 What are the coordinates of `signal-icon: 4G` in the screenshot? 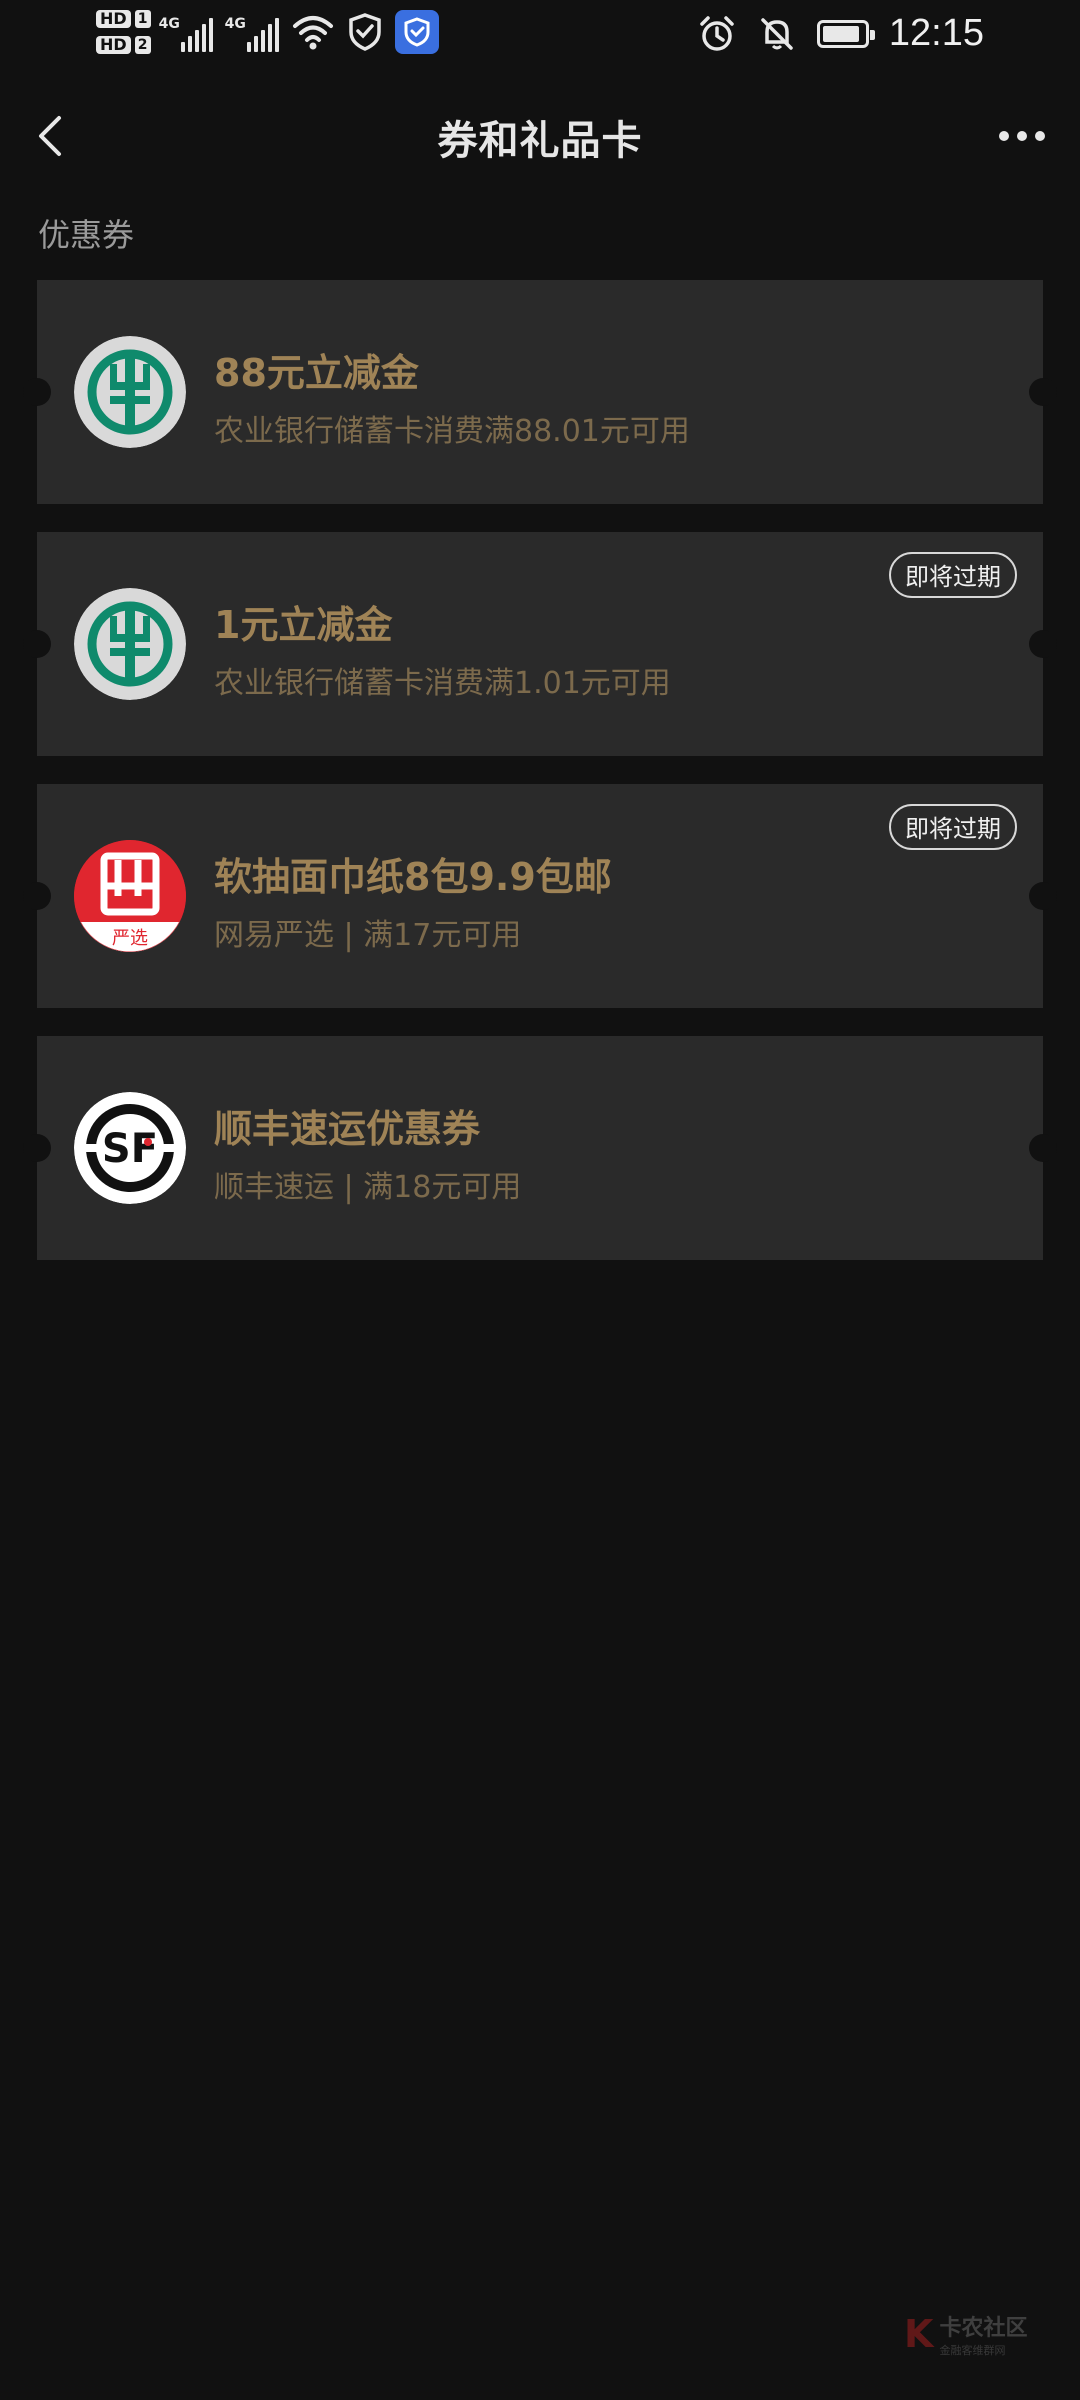 It's located at (188, 32).